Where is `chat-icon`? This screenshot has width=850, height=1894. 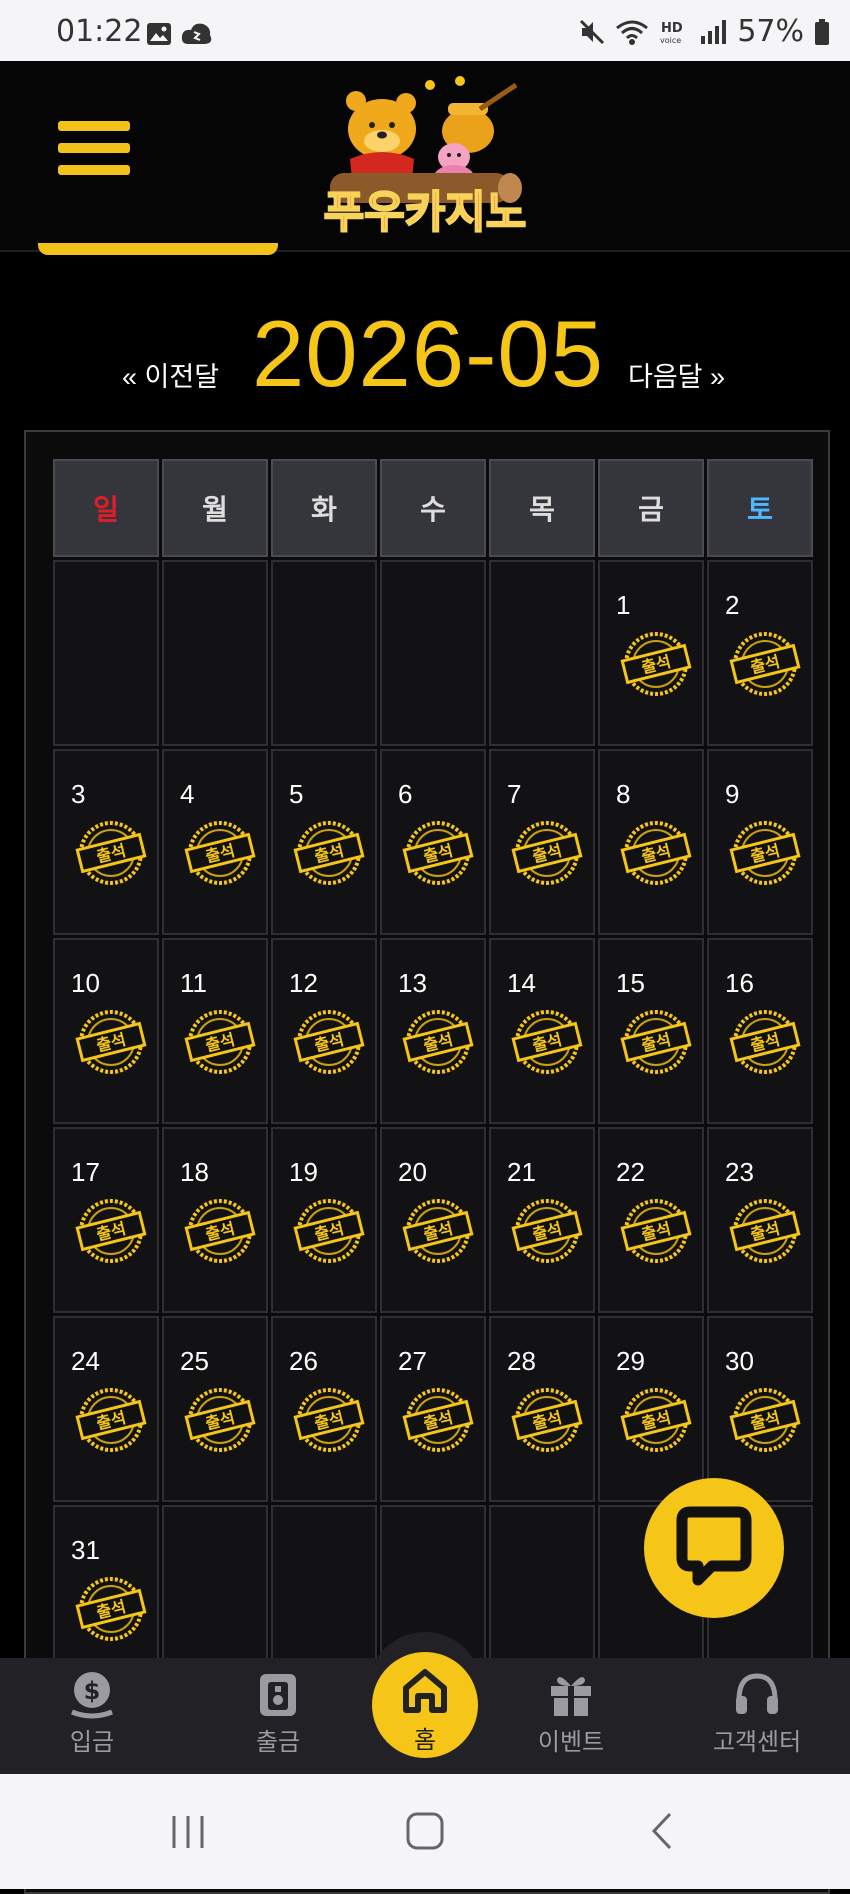
chat-icon is located at coordinates (714, 1546).